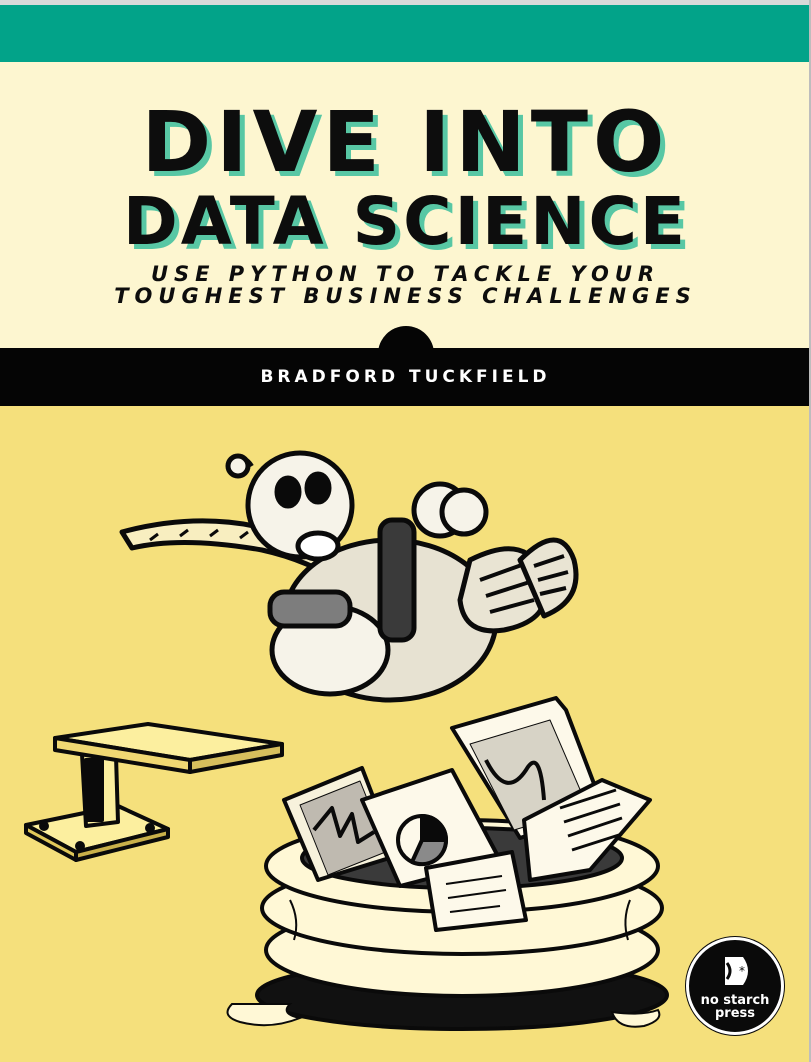 The height and width of the screenshot is (1062, 811). I want to click on author-name: BRADFORD TUCKFIELD, so click(405, 377).